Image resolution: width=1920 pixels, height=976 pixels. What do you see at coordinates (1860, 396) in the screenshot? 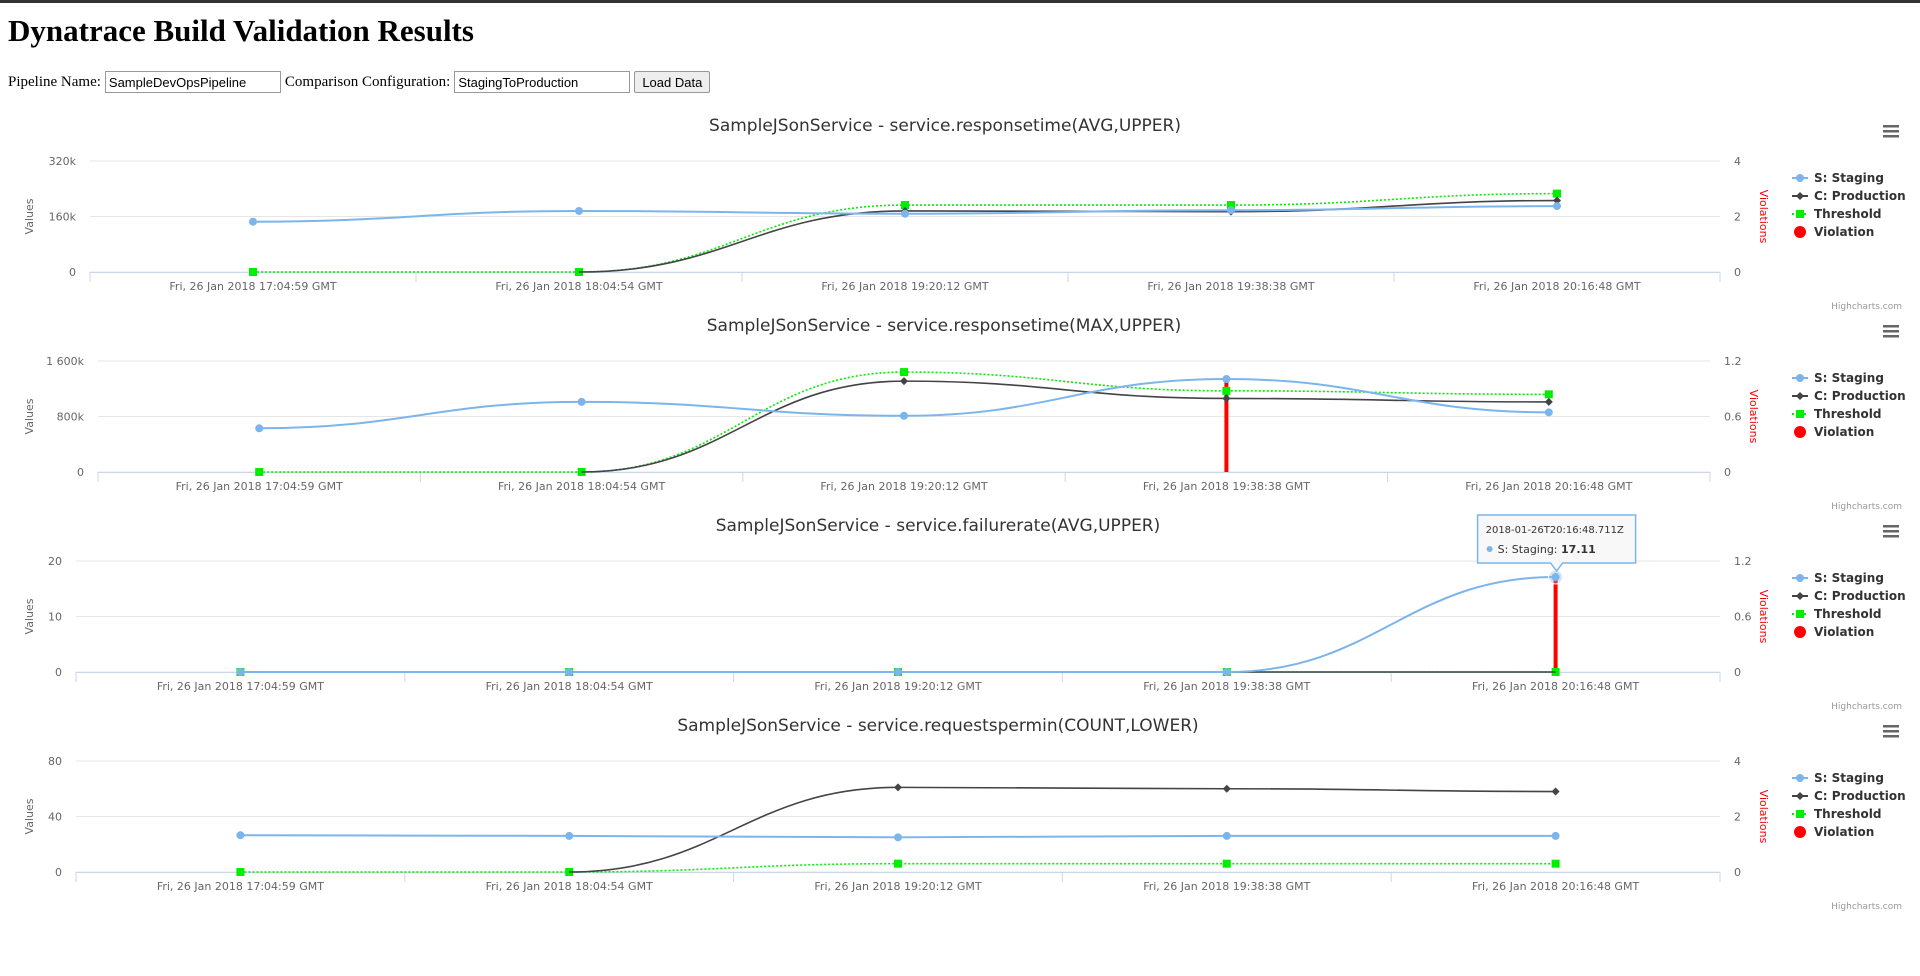
I see `legend-label: C: Production` at bounding box center [1860, 396].